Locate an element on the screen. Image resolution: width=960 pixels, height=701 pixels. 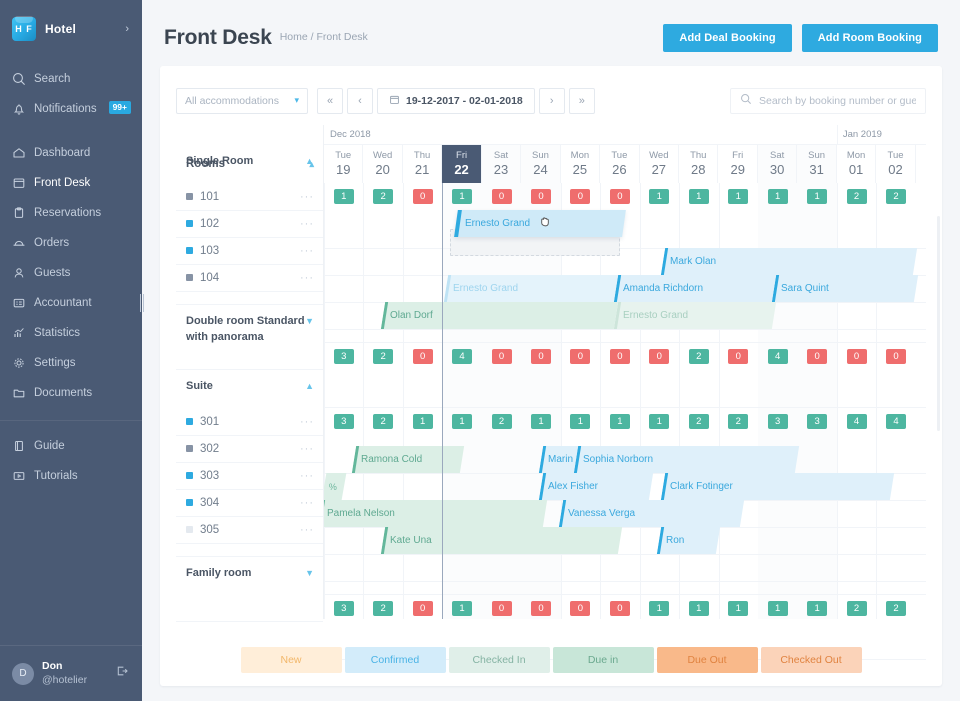
day-header-cell: Tue 02 is located at coordinates (896, 164).